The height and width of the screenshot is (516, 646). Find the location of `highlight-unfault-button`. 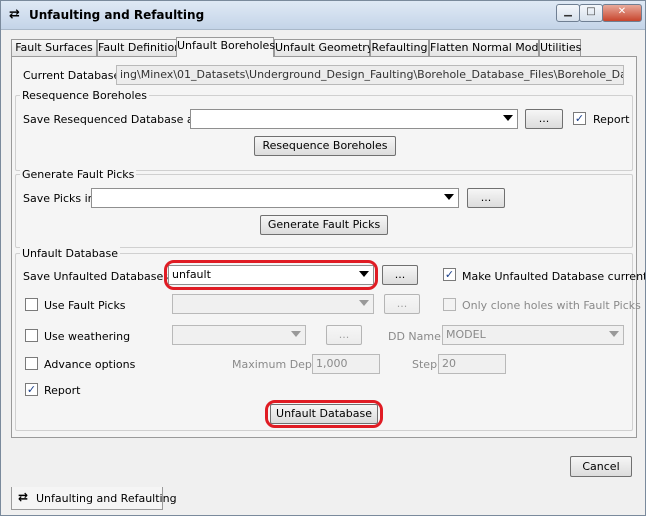

highlight-unfault-button is located at coordinates (324, 414).